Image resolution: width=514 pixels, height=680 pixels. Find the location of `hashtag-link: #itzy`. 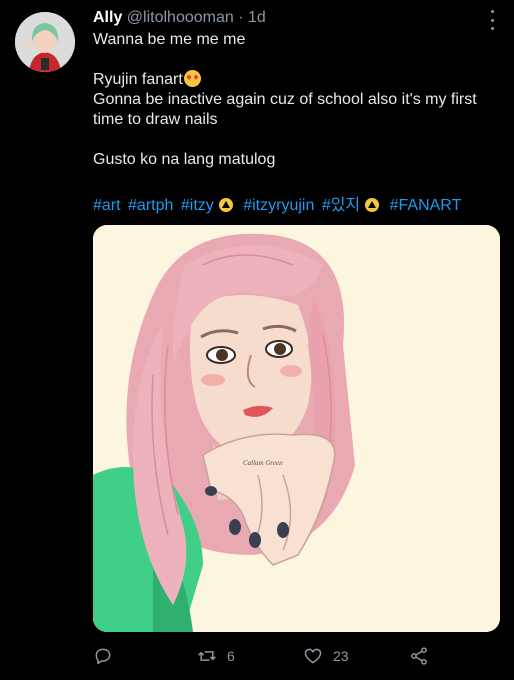

hashtag-link: #itzy is located at coordinates (197, 205).